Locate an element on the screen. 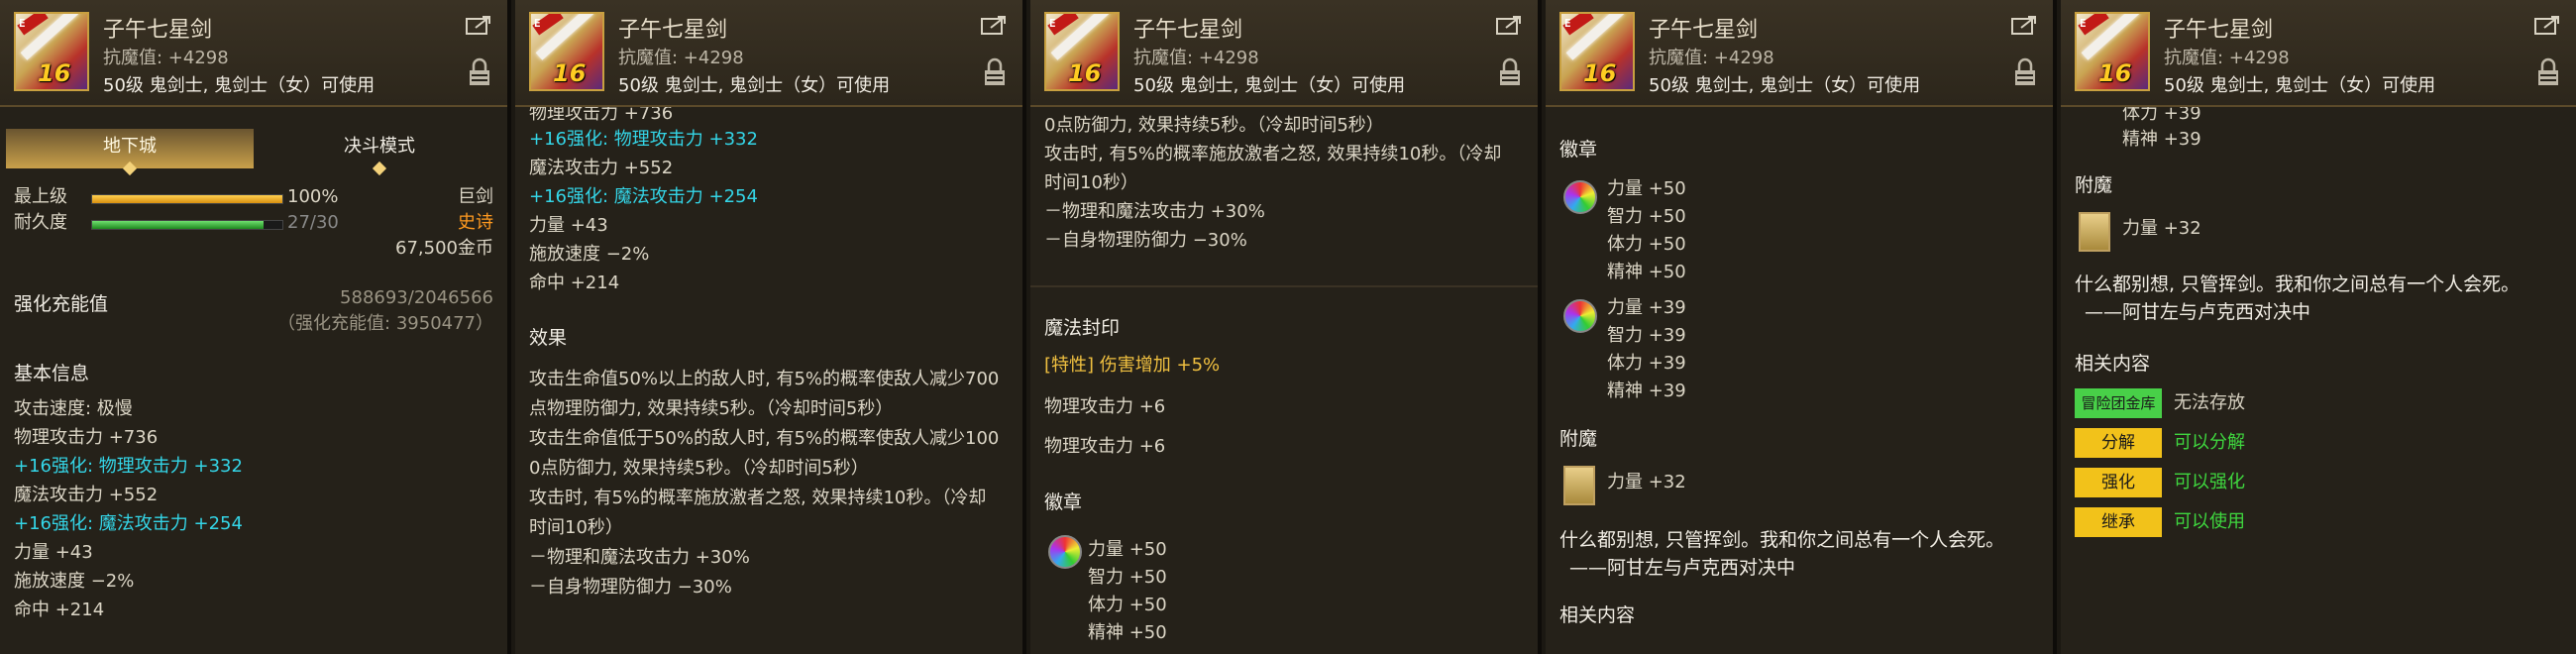  tab-dungeon: 地下城 is located at coordinates (130, 152).